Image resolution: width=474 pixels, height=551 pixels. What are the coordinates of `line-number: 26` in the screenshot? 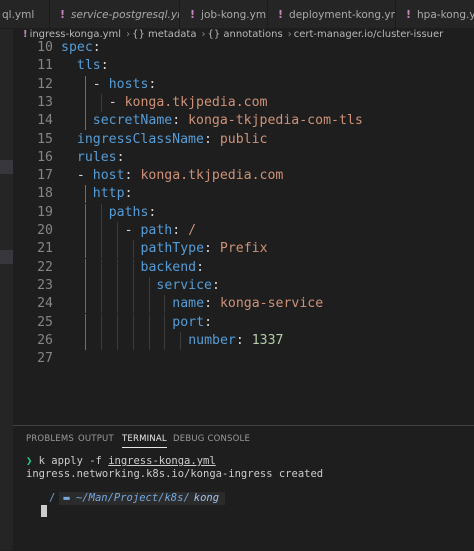 It's located at (45, 340).